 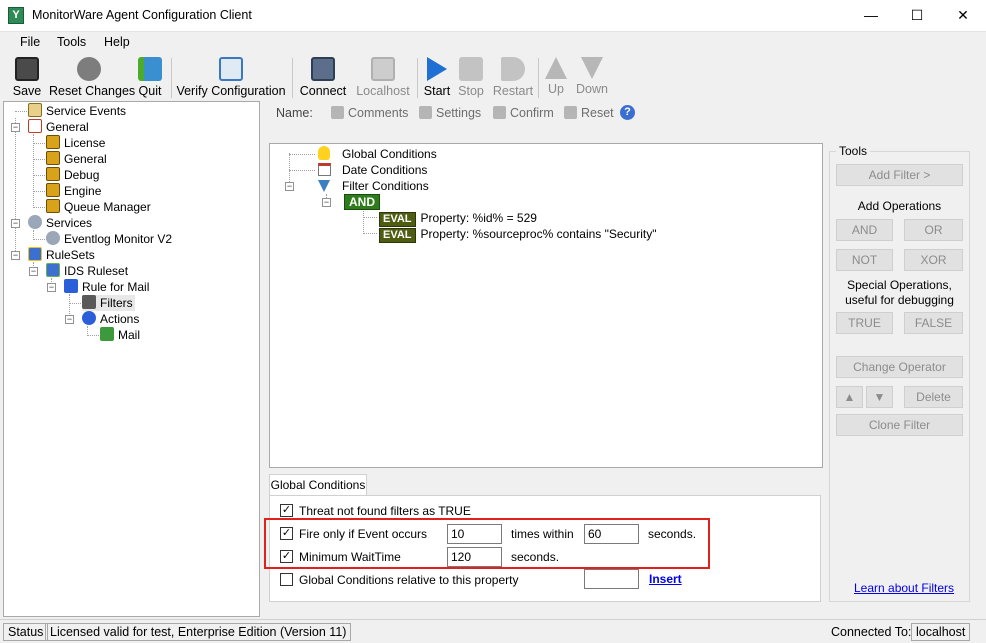 What do you see at coordinates (933, 397) in the screenshot?
I see `delete-button: Delete` at bounding box center [933, 397].